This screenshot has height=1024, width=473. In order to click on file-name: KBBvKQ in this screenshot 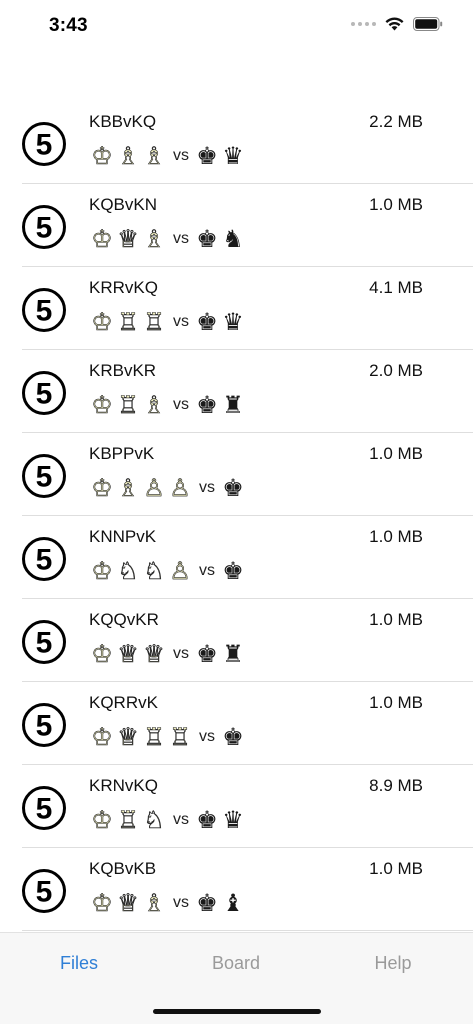, I will do `click(123, 121)`.